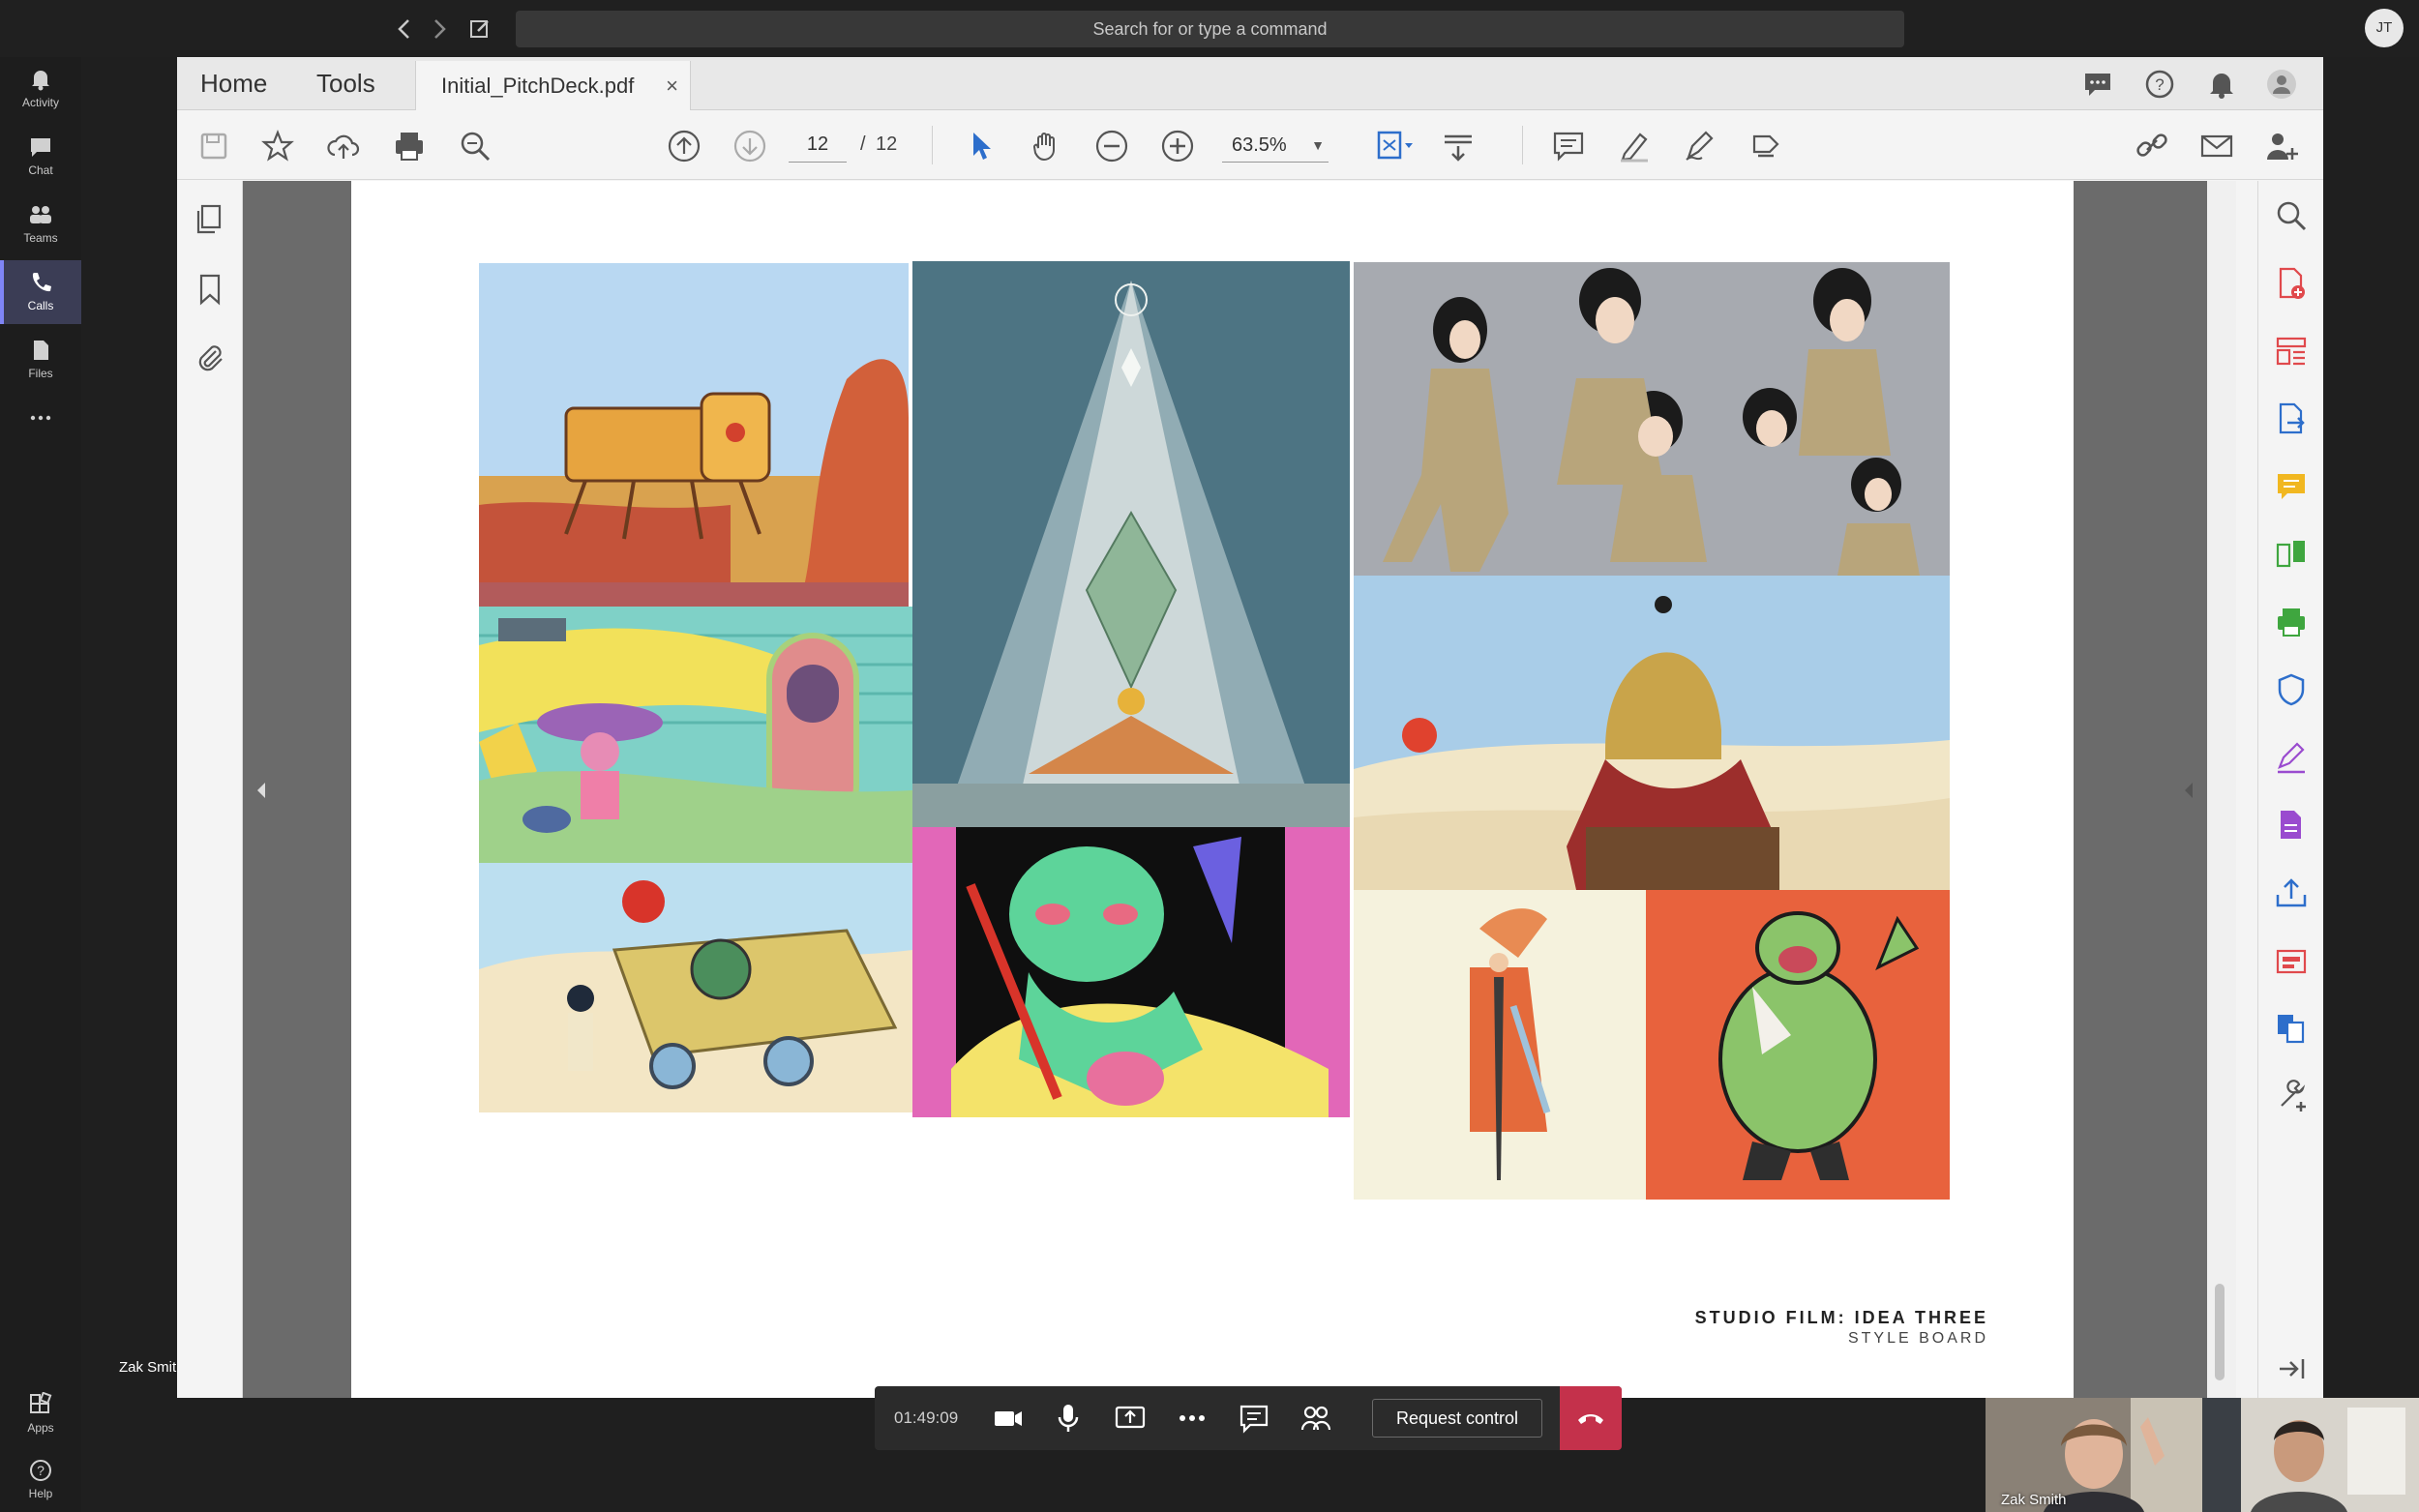 The height and width of the screenshot is (1512, 2419). I want to click on share-link-icon, so click(2151, 146).